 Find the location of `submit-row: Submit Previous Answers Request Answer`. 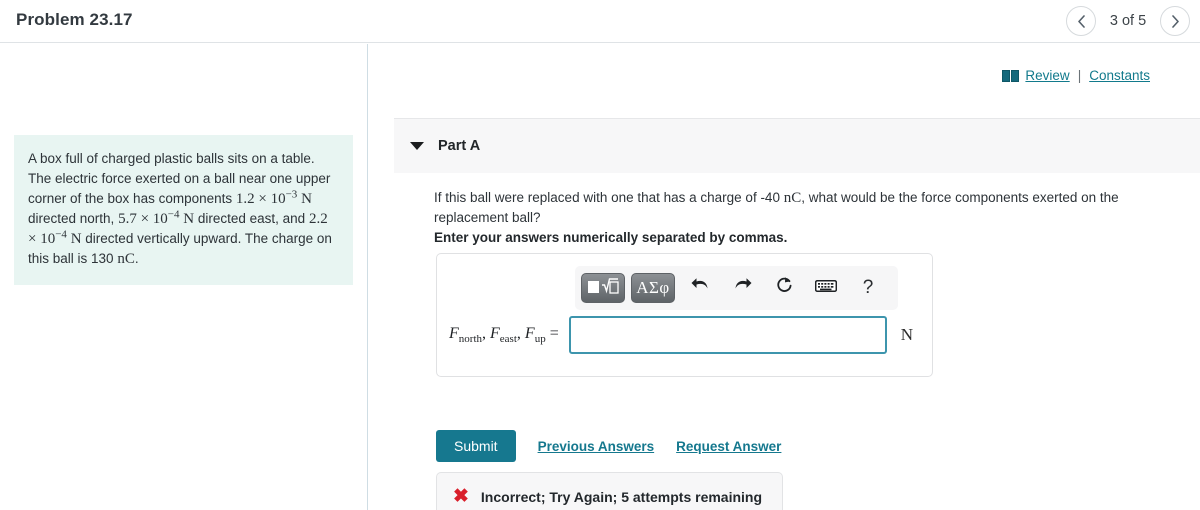

submit-row: Submit Previous Answers Request Answer is located at coordinates (608, 446).